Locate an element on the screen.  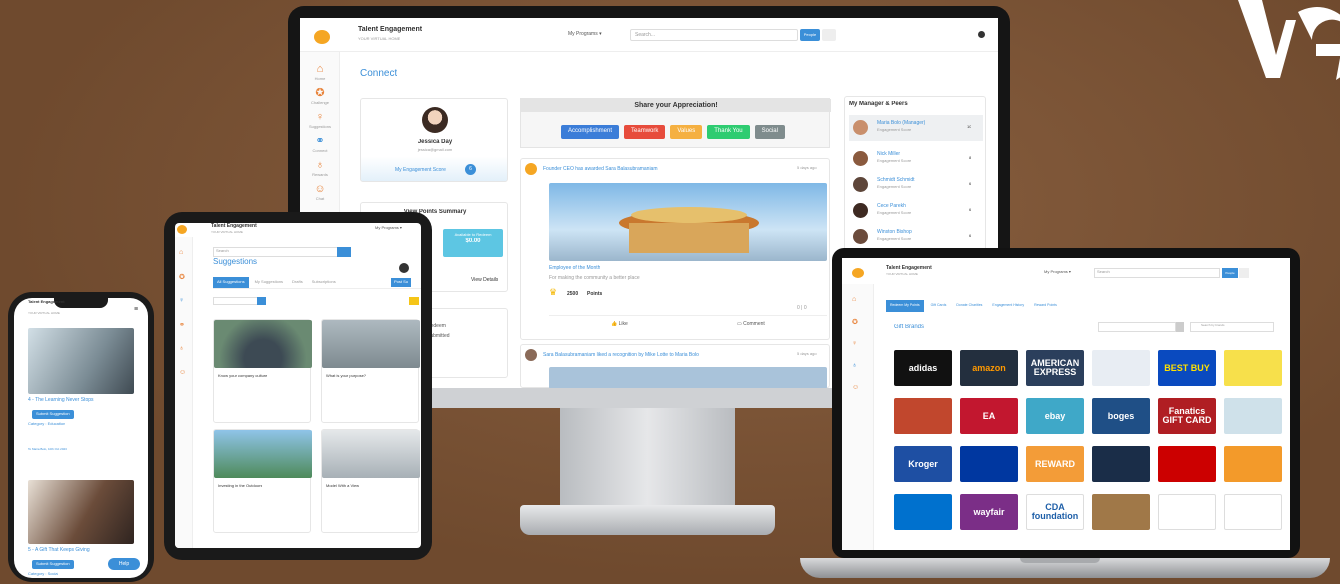
tab-engagement-history: Engagement History is located at coordinates (1008, 306).